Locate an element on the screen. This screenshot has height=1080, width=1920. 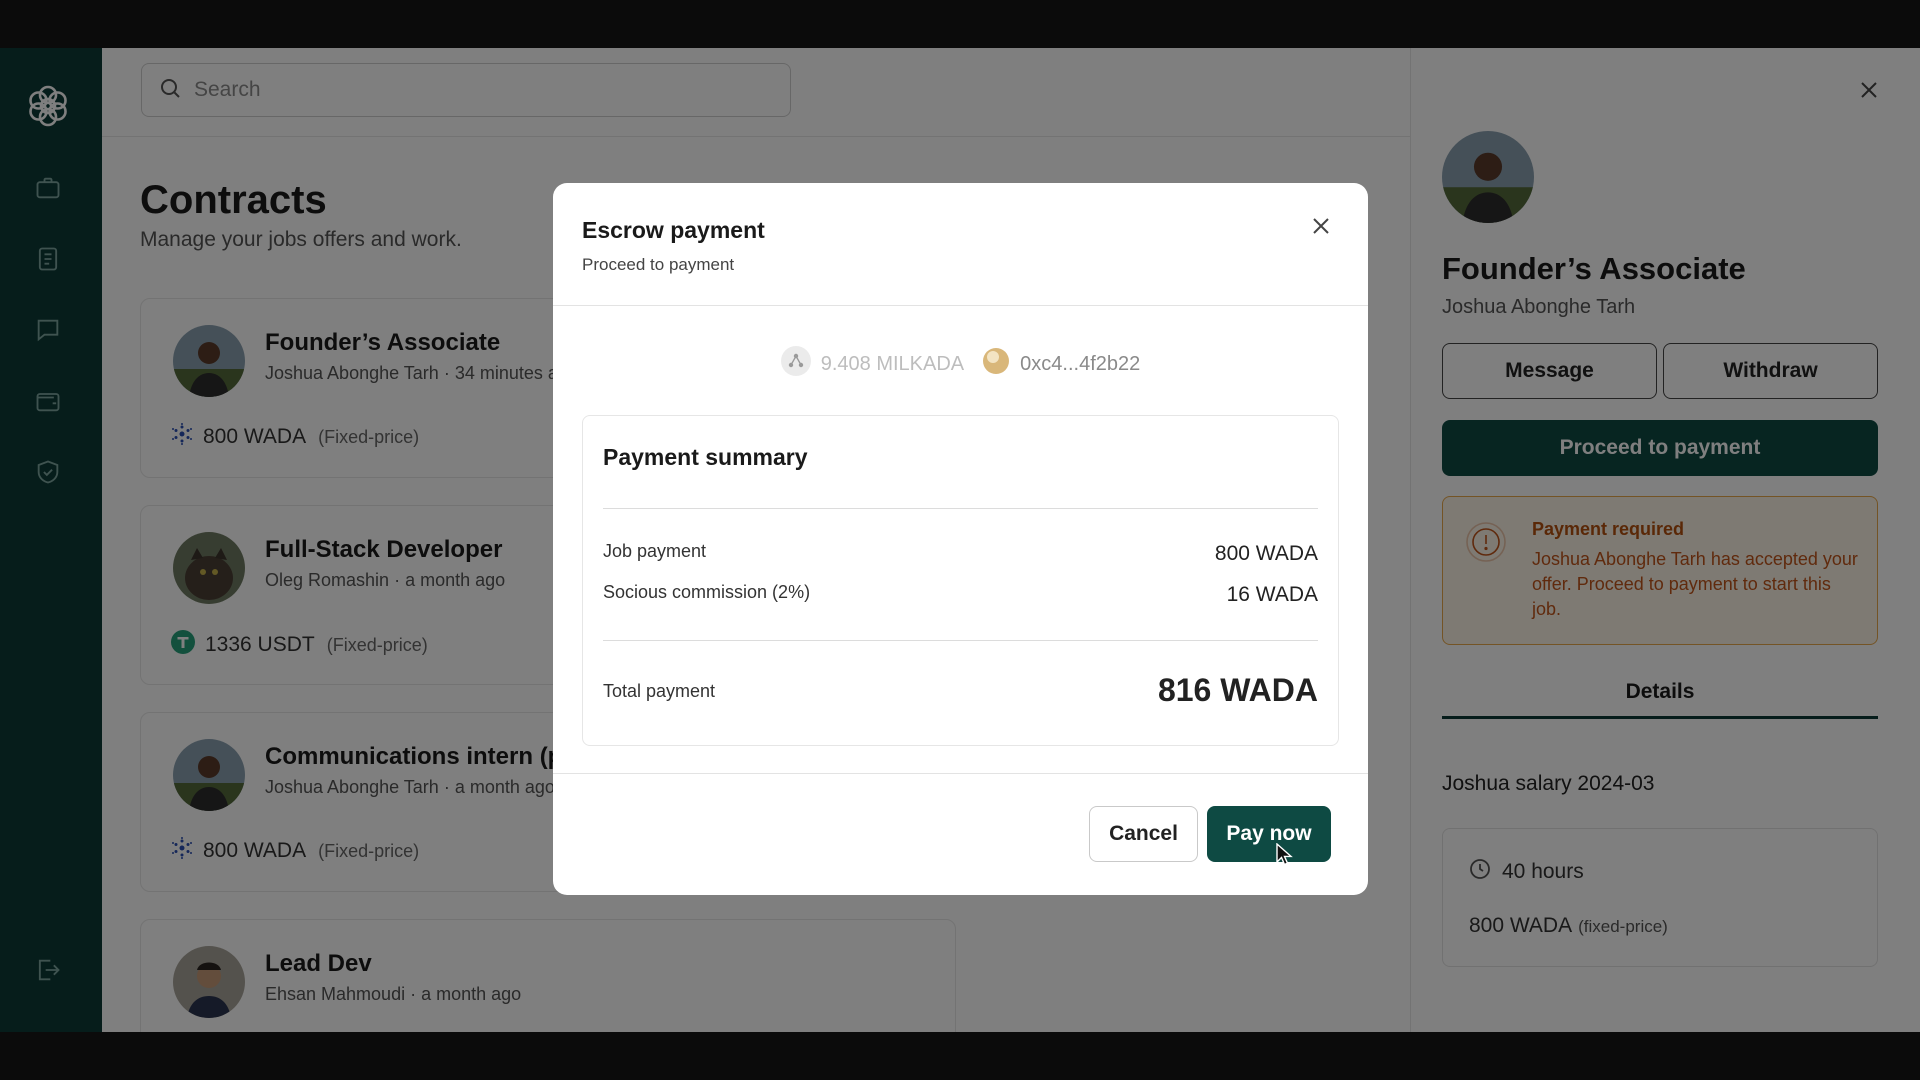
modal-footer-divider is located at coordinates (960, 773).